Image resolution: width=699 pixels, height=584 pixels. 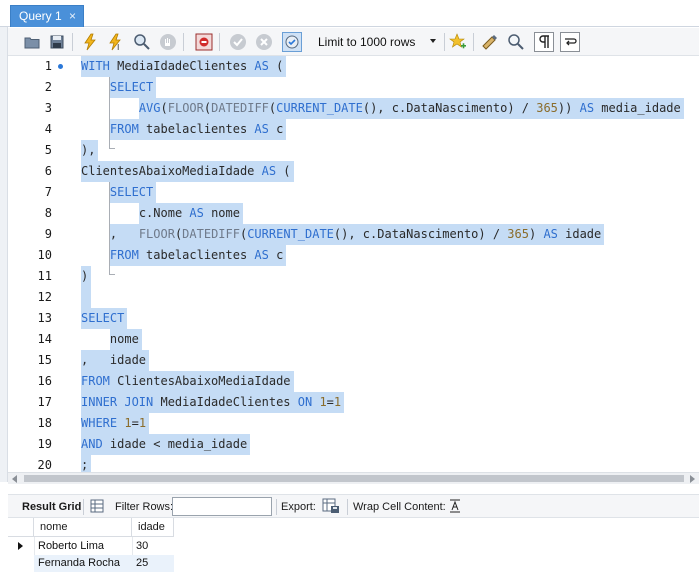 I want to click on code-token: tabelaclientes, so click(x=196, y=255).